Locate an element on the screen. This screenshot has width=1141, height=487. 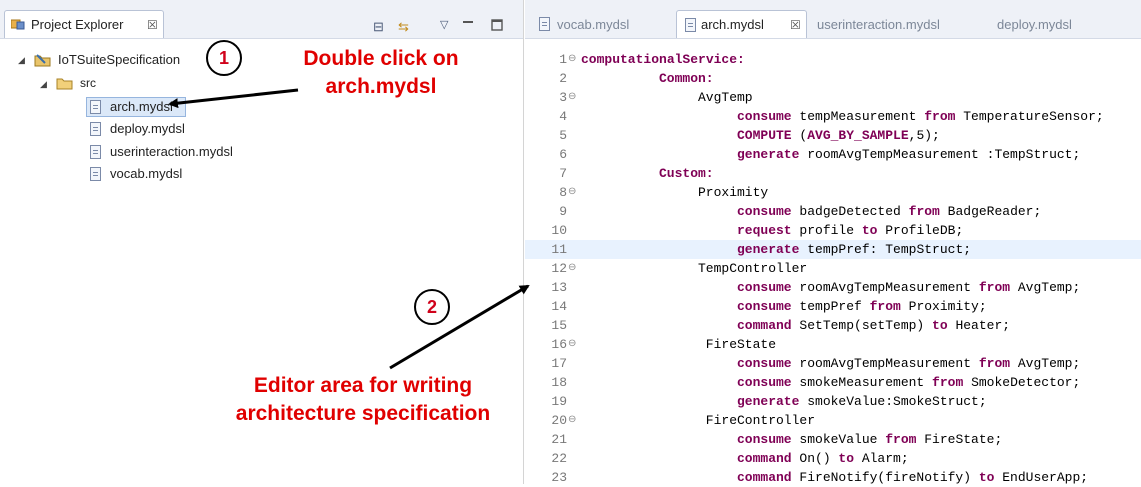
code-line: 3 ⊖ AvgTemp is located at coordinates (833, 97).